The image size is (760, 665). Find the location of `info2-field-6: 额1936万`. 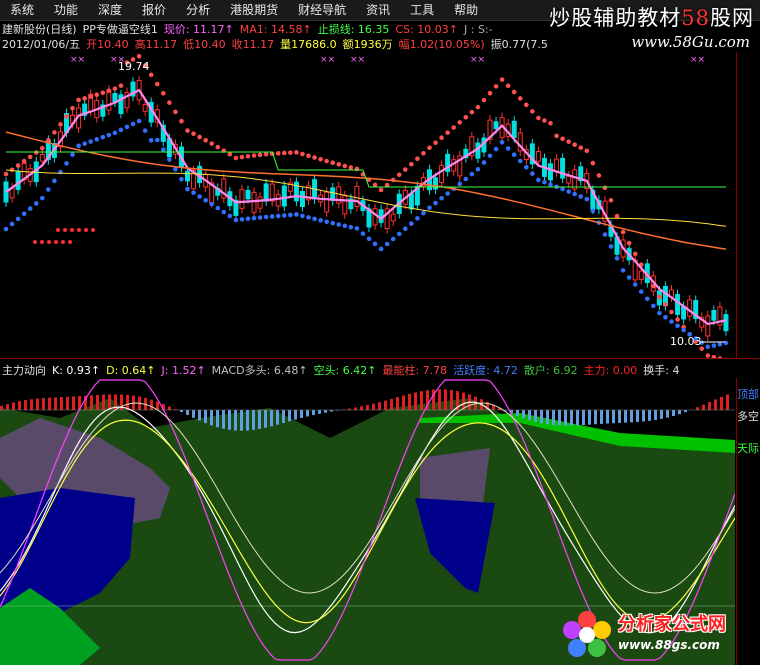

info2-field-6: 额1936万 is located at coordinates (367, 44).